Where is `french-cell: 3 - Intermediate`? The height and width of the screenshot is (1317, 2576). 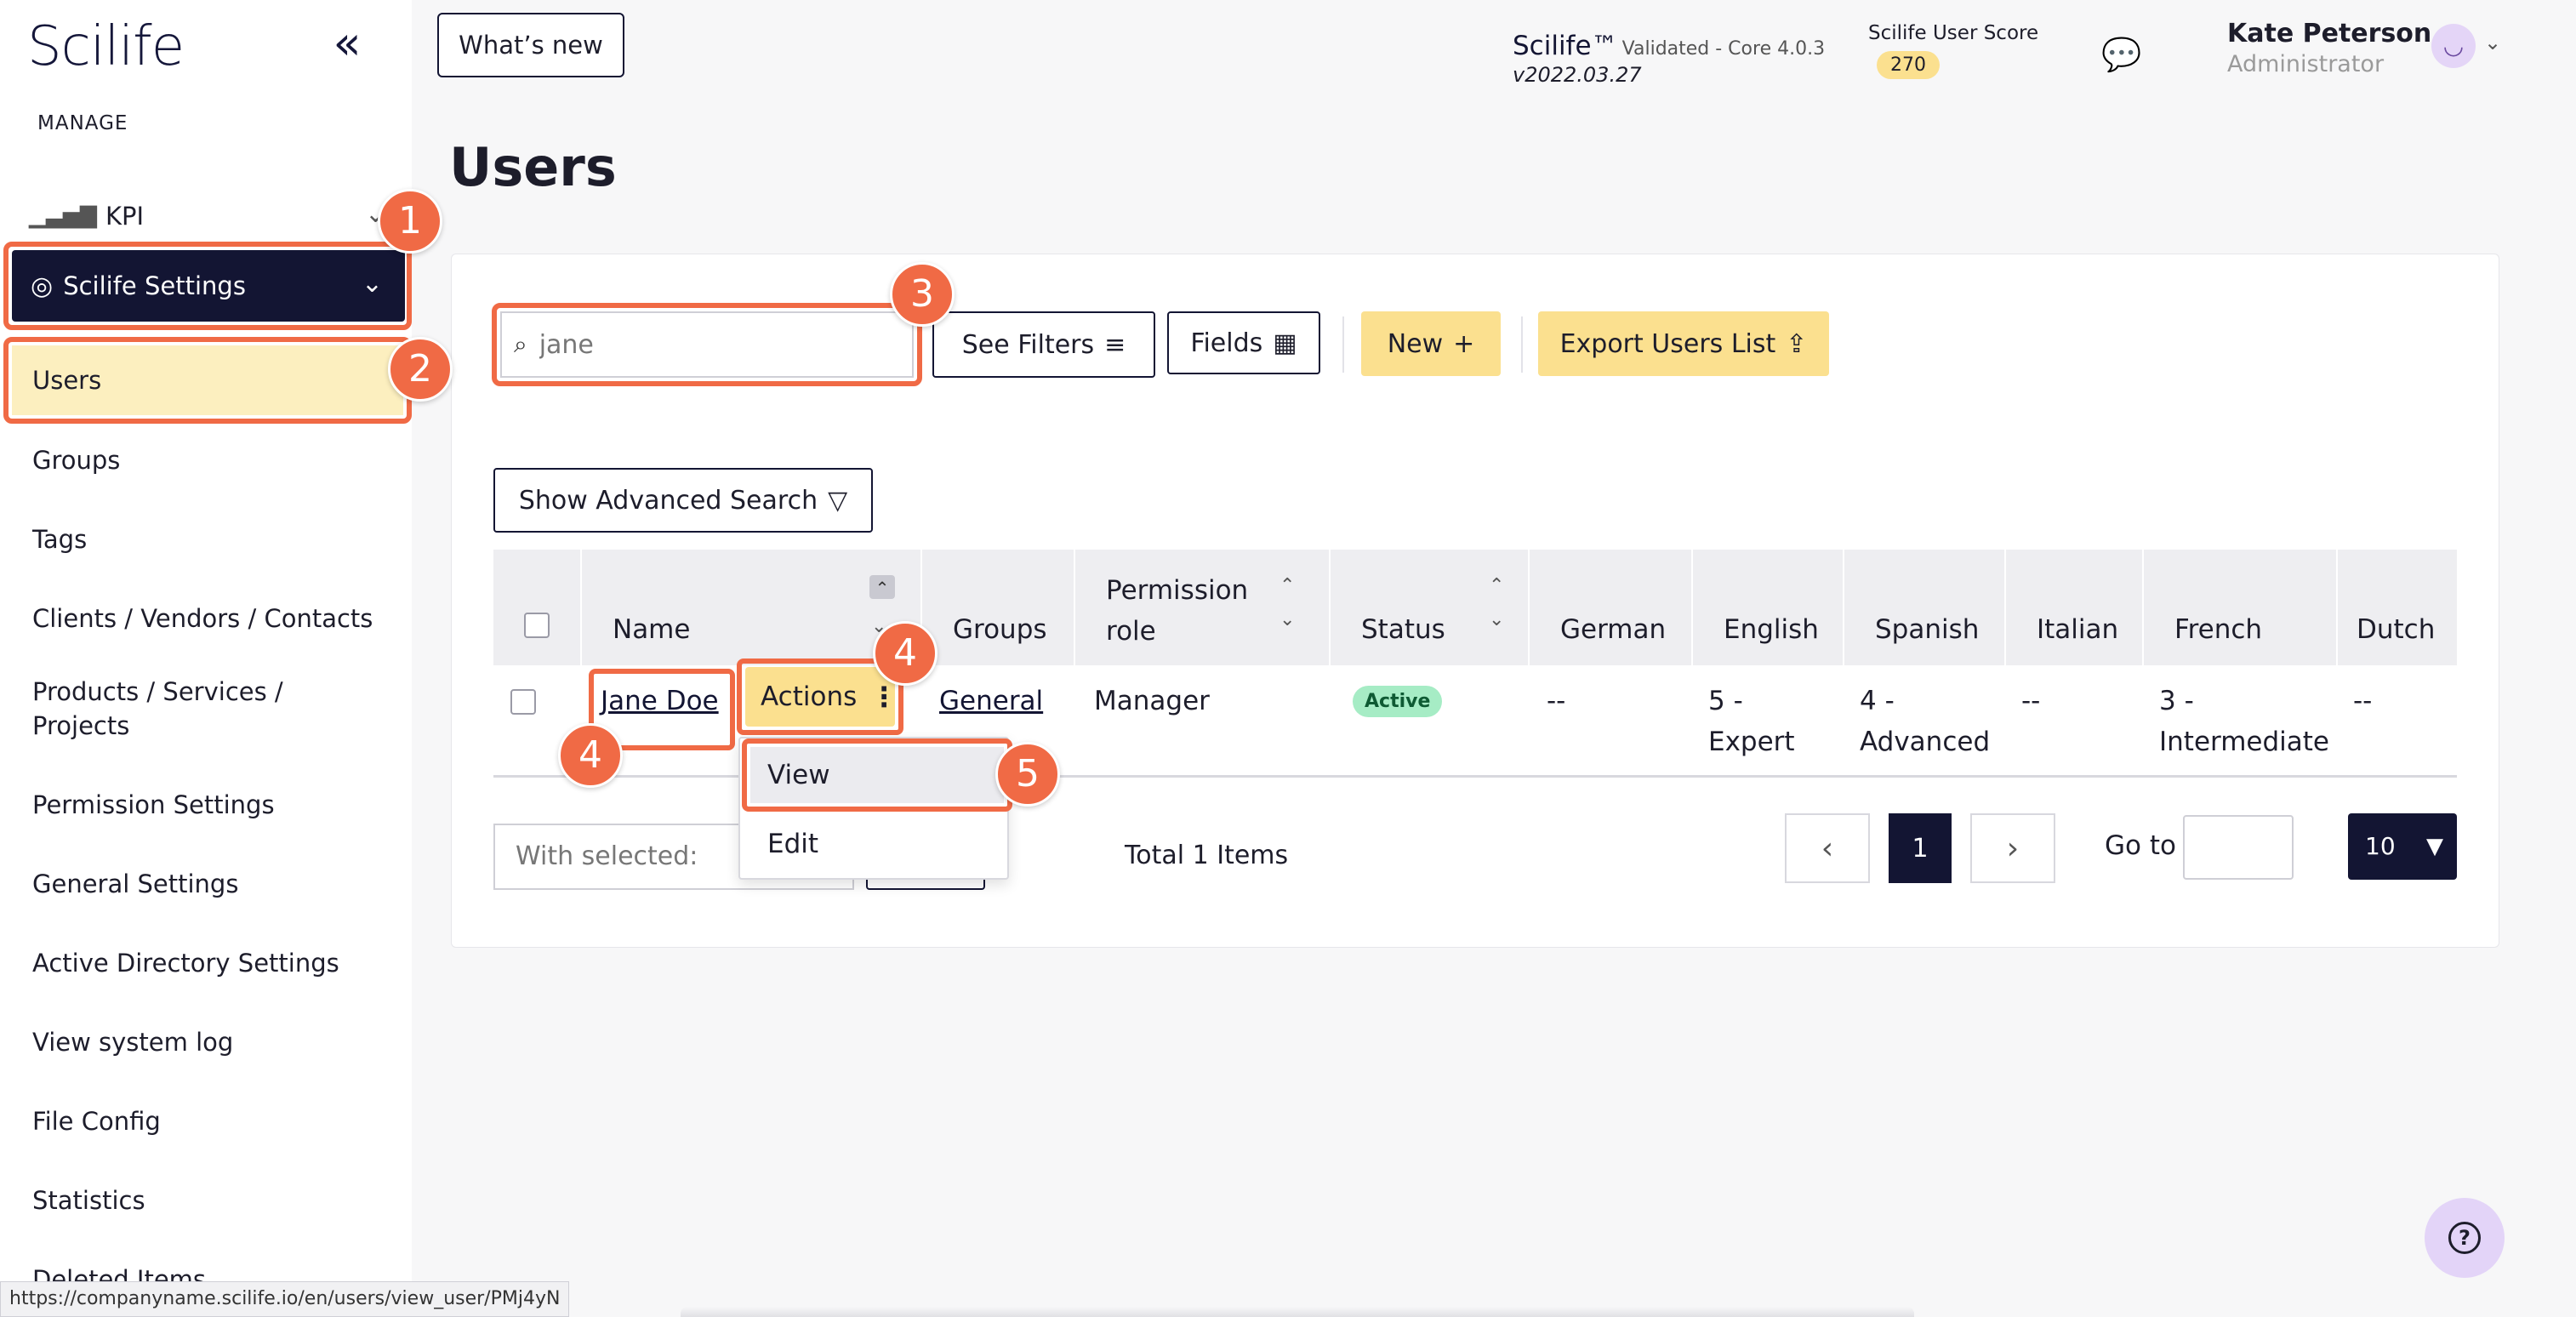 french-cell: 3 - Intermediate is located at coordinates (2245, 721).